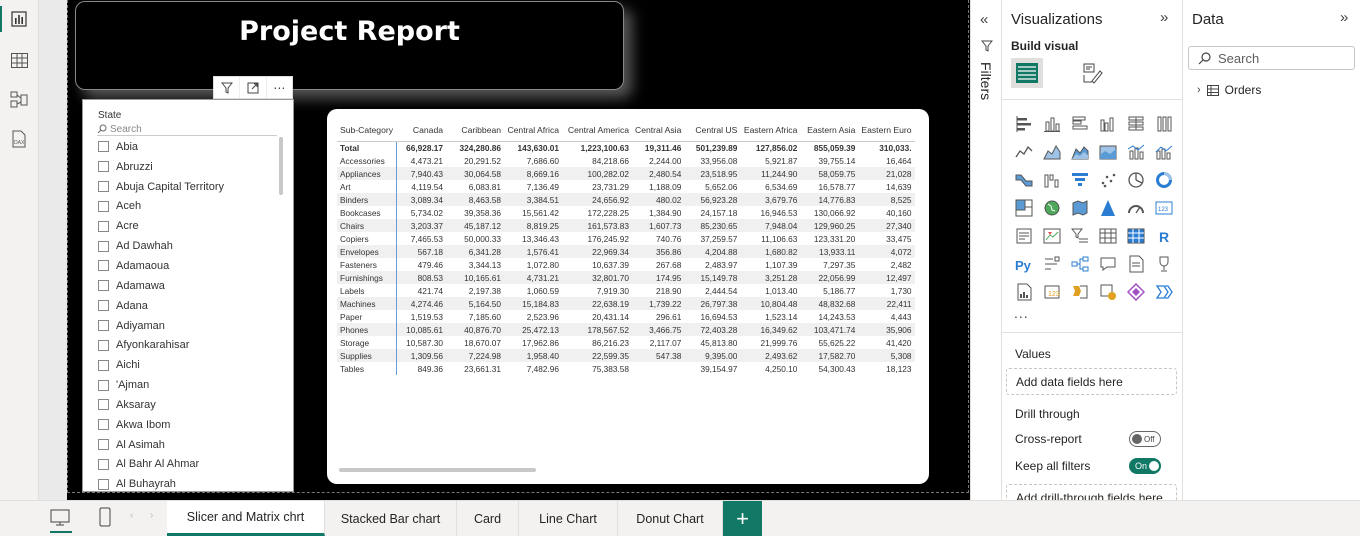 Image resolution: width=1360 pixels, height=536 pixels. I want to click on power-automate-icon, so click(1080, 292).